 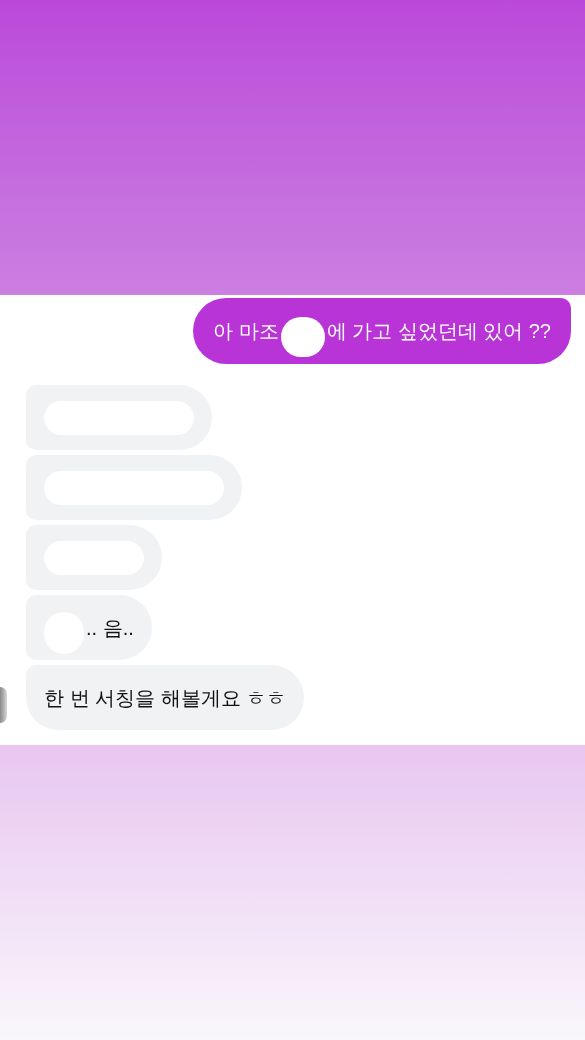 What do you see at coordinates (302, 337) in the screenshot?
I see `redaction-mark` at bounding box center [302, 337].